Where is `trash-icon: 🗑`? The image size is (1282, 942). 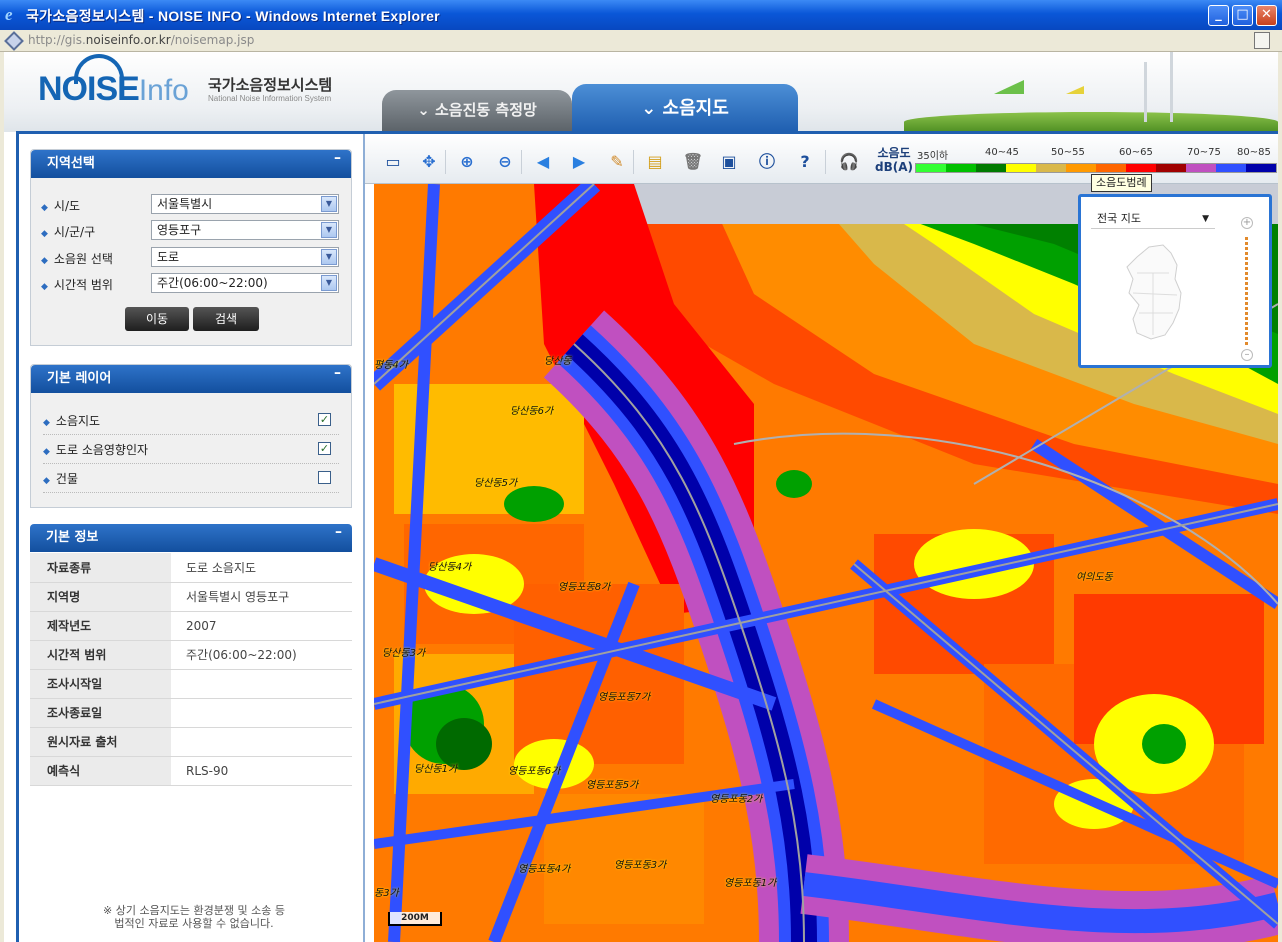 trash-icon: 🗑 is located at coordinates (693, 161).